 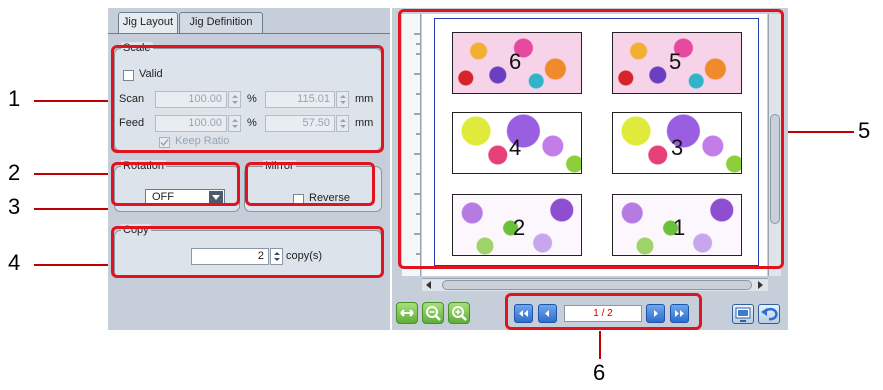 I want to click on fit-to-window-button, so click(x=407, y=313).